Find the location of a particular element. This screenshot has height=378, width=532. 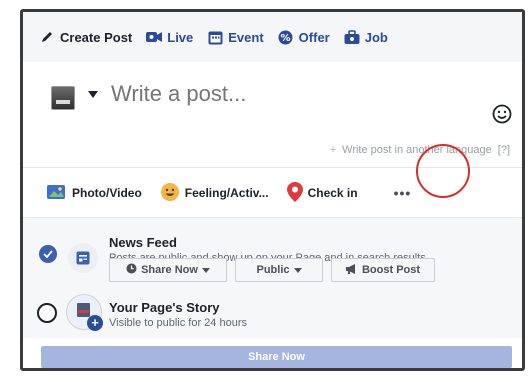

help-link: [?] is located at coordinates (504, 150).